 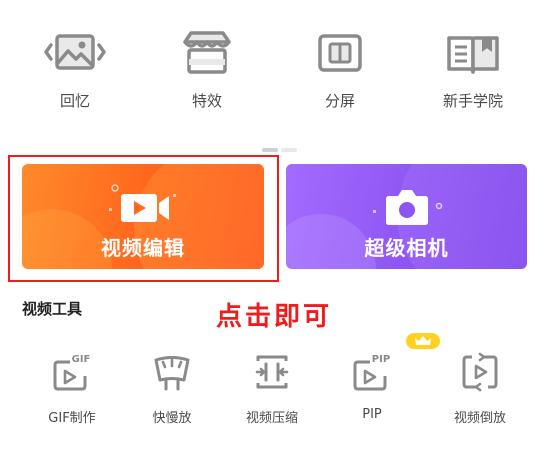 I want to click on tool-memory: 回忆, so click(x=75, y=69).